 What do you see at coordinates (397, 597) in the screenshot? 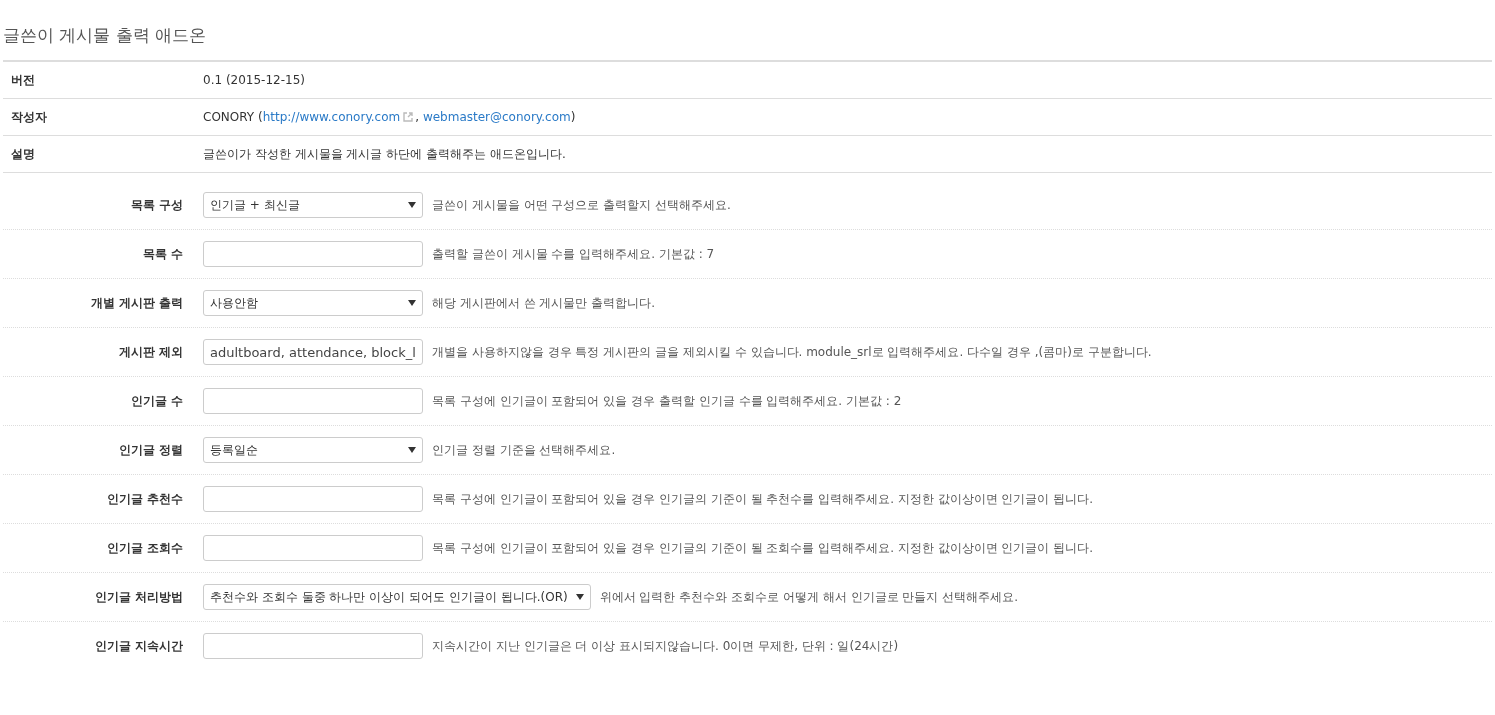
I see `select-field: 추천수와 조회수 둘중 하나만 이상이 되어도 인기글이 됩니다.(OR)` at bounding box center [397, 597].